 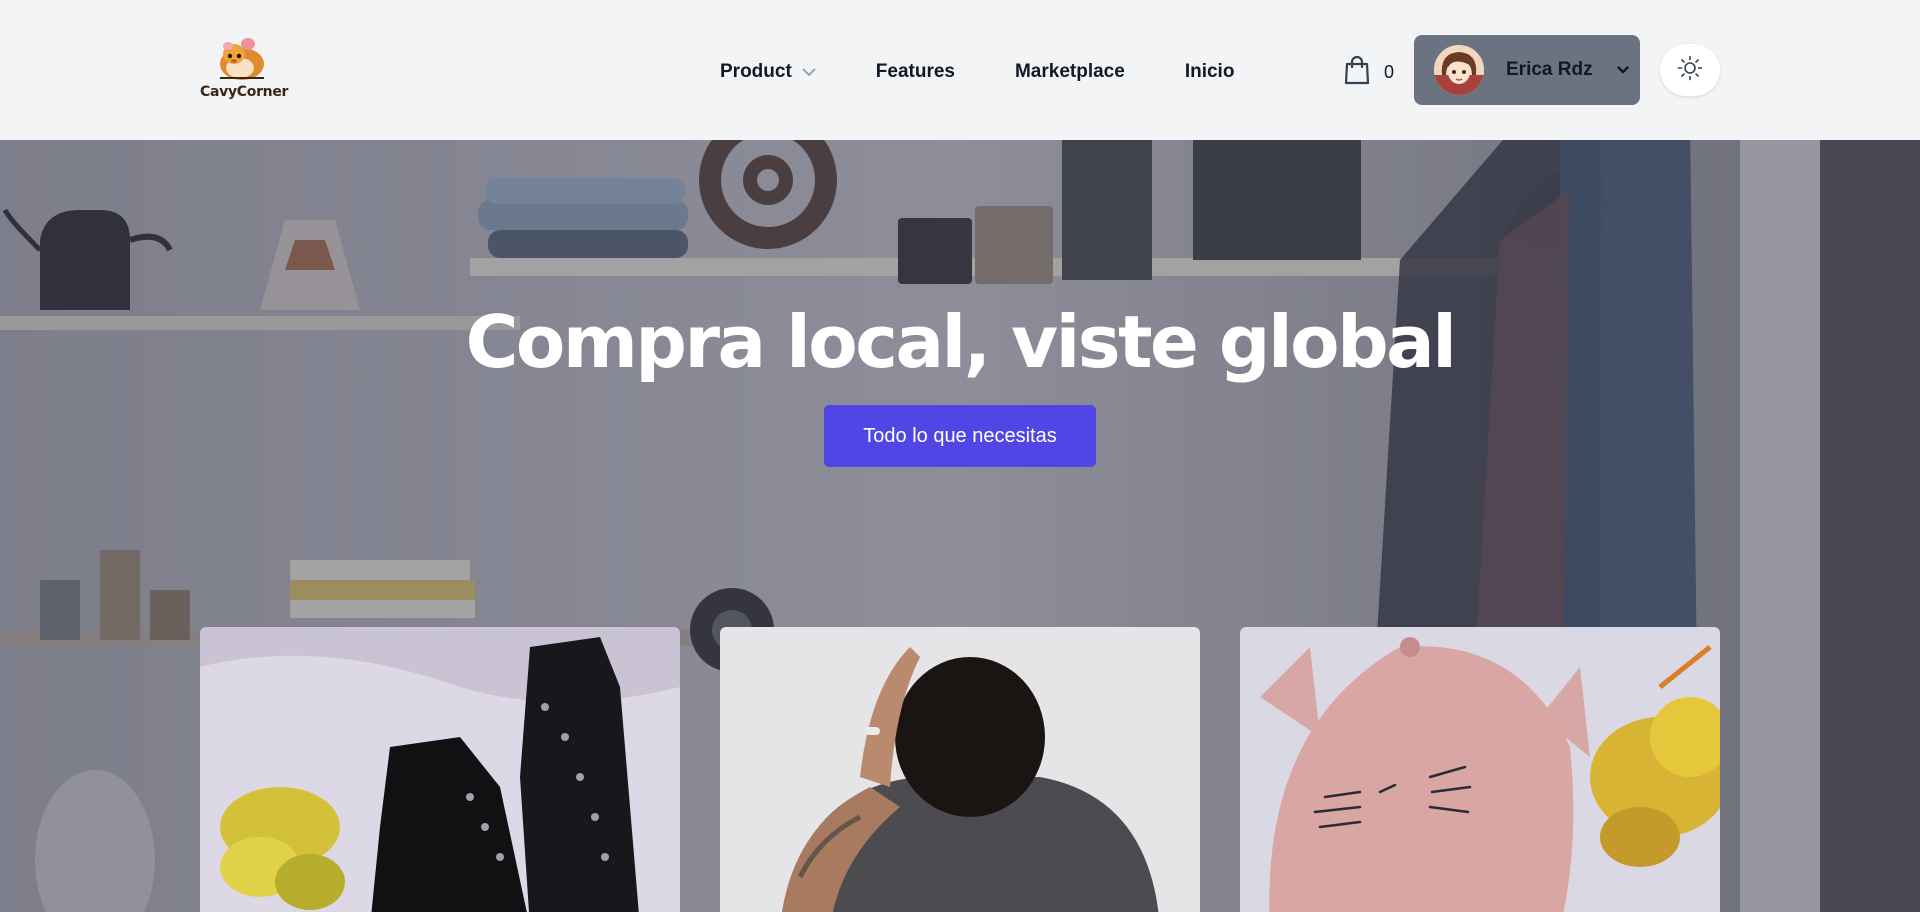 I want to click on guinea-pig-logo-icon, so click(x=242, y=59).